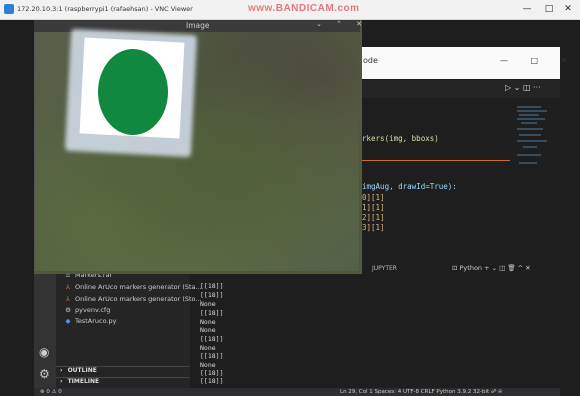  I want to click on config-file-icon: ⚙, so click(68, 310).